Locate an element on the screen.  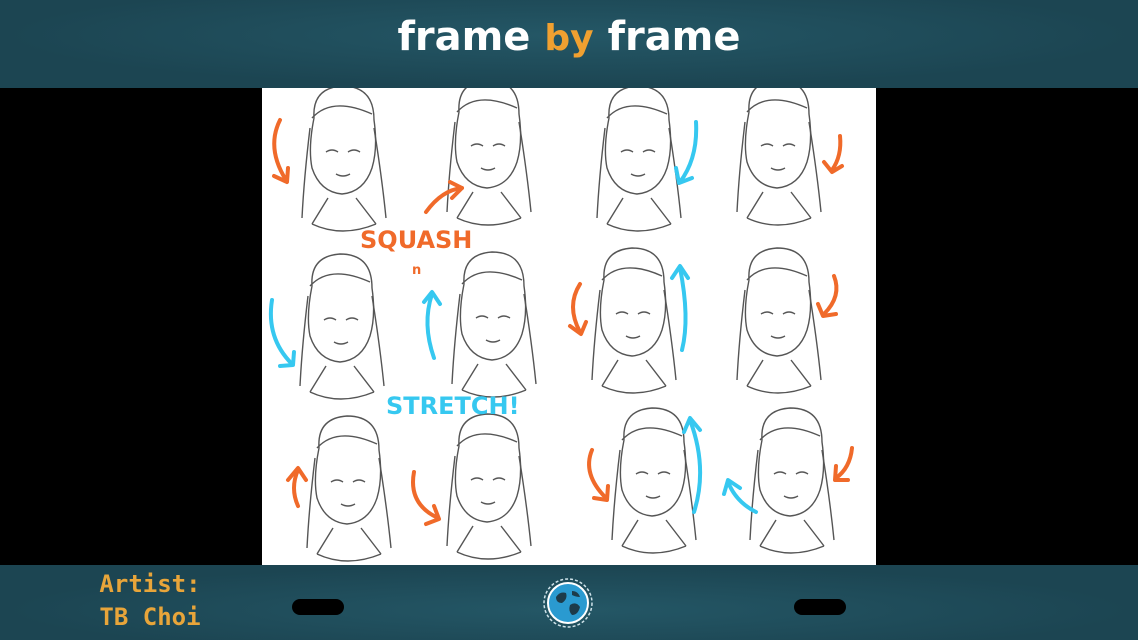
and-label: n is located at coordinates (416, 270).